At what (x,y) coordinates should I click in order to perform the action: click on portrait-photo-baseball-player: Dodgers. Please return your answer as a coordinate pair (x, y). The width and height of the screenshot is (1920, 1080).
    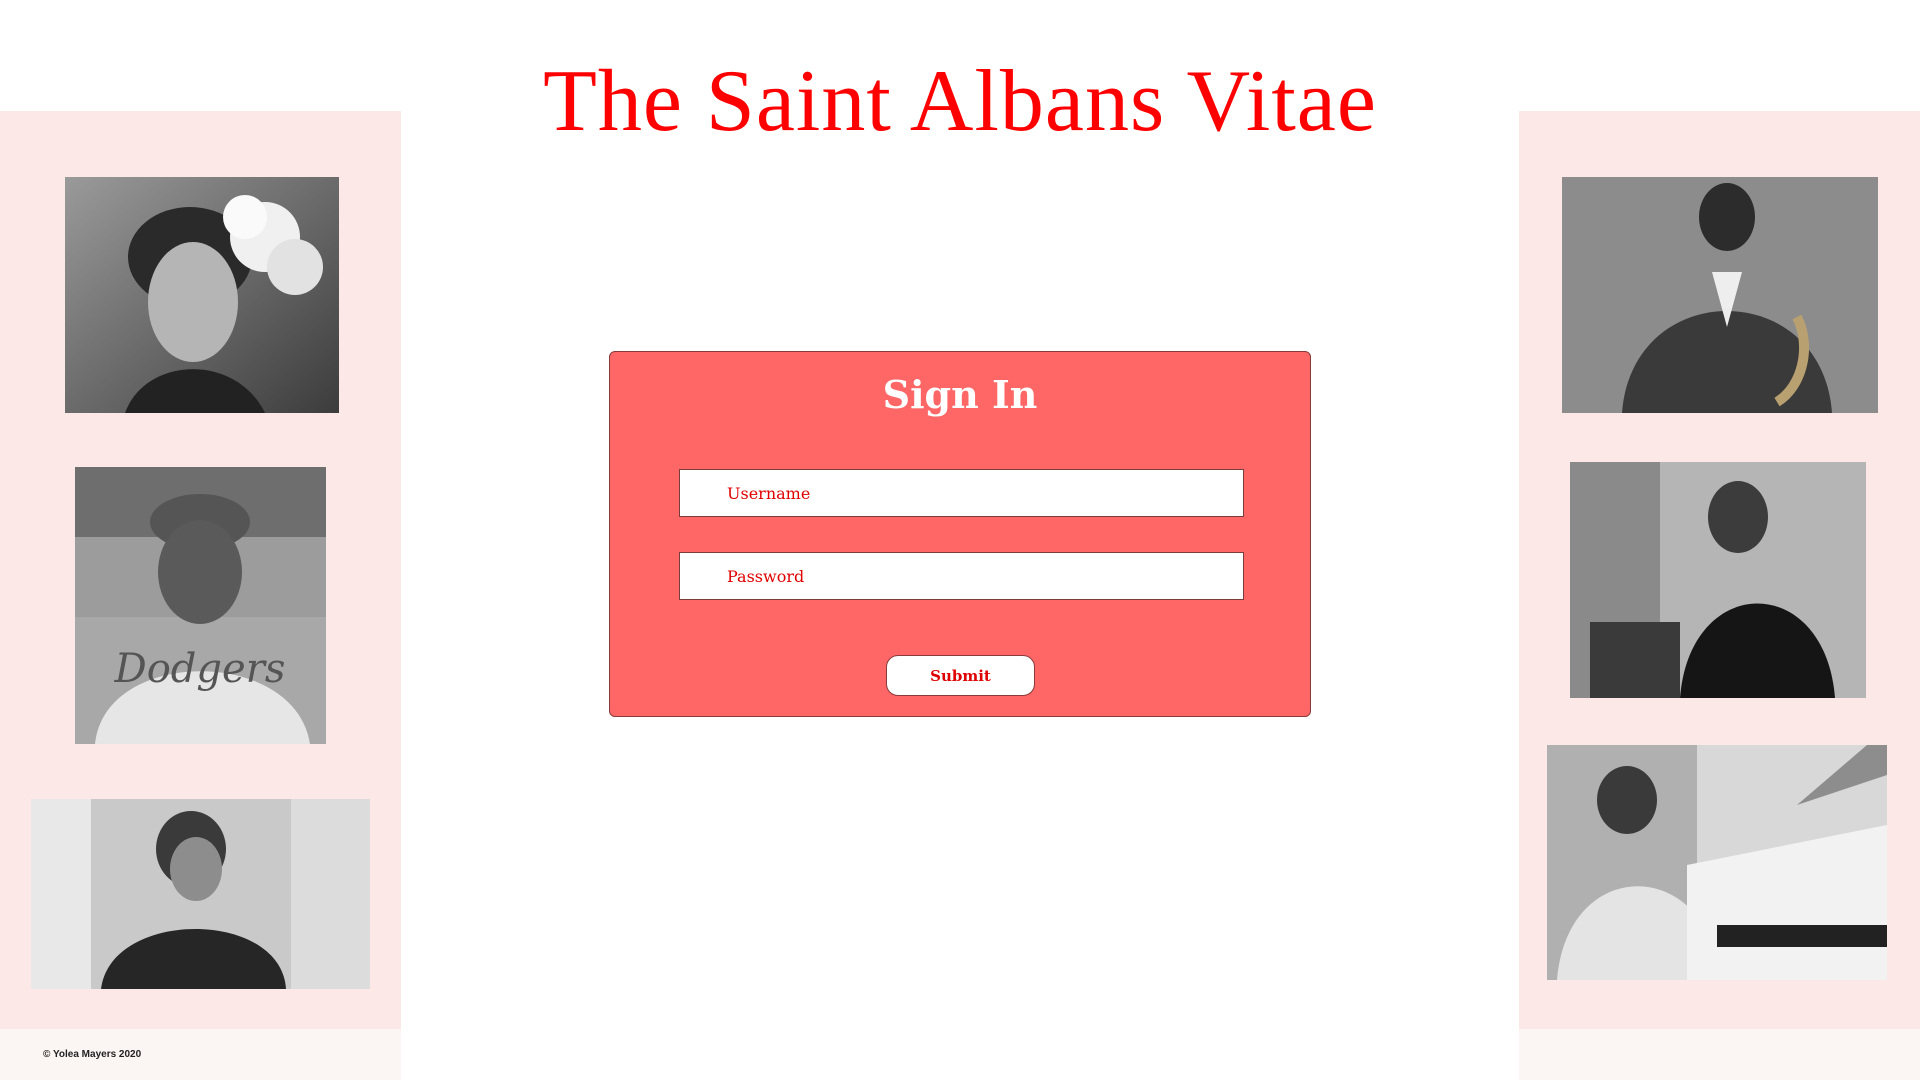
    Looking at the image, I should click on (200, 605).